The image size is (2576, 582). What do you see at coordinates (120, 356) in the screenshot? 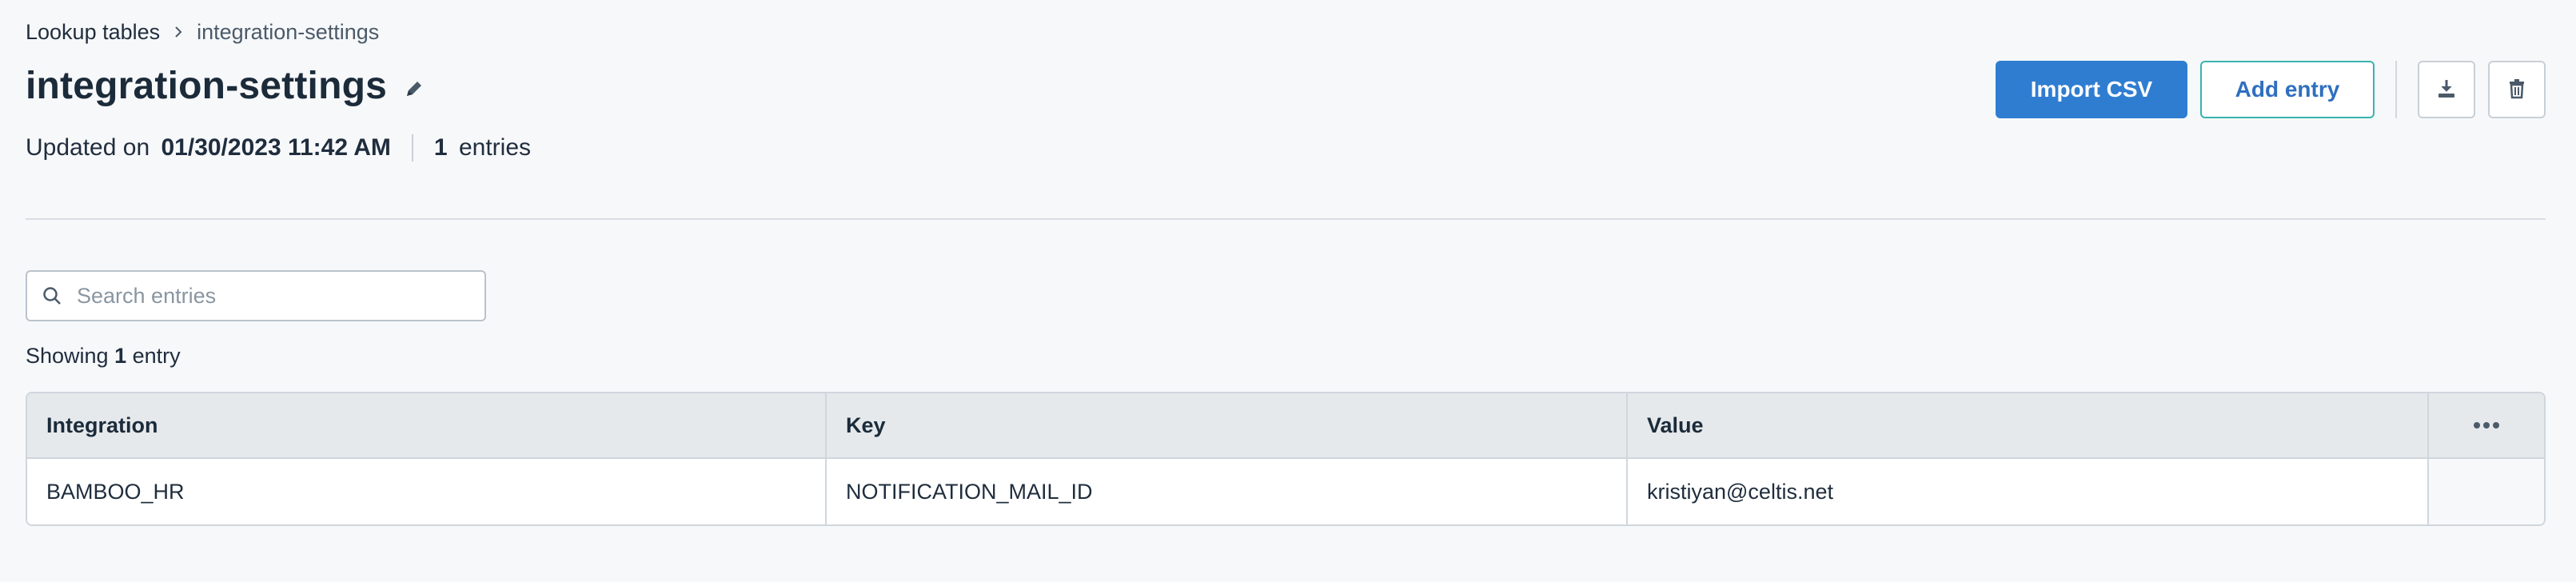
I see `results-count: 1` at bounding box center [120, 356].